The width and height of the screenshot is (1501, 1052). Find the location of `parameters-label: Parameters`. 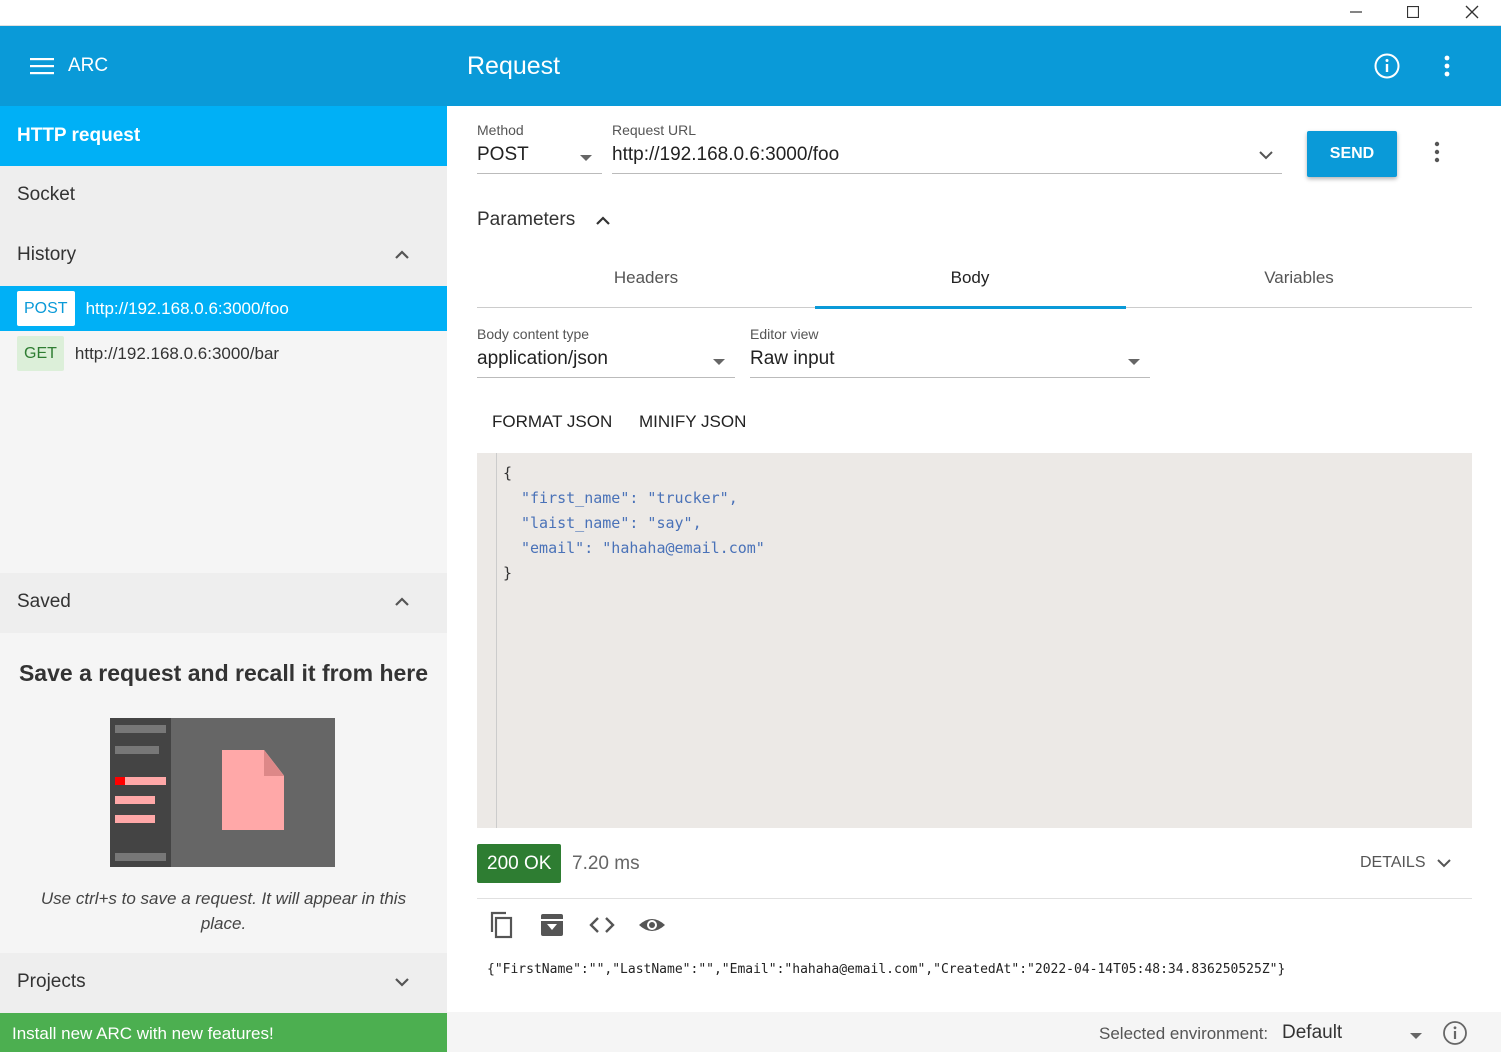

parameters-label: Parameters is located at coordinates (526, 219).